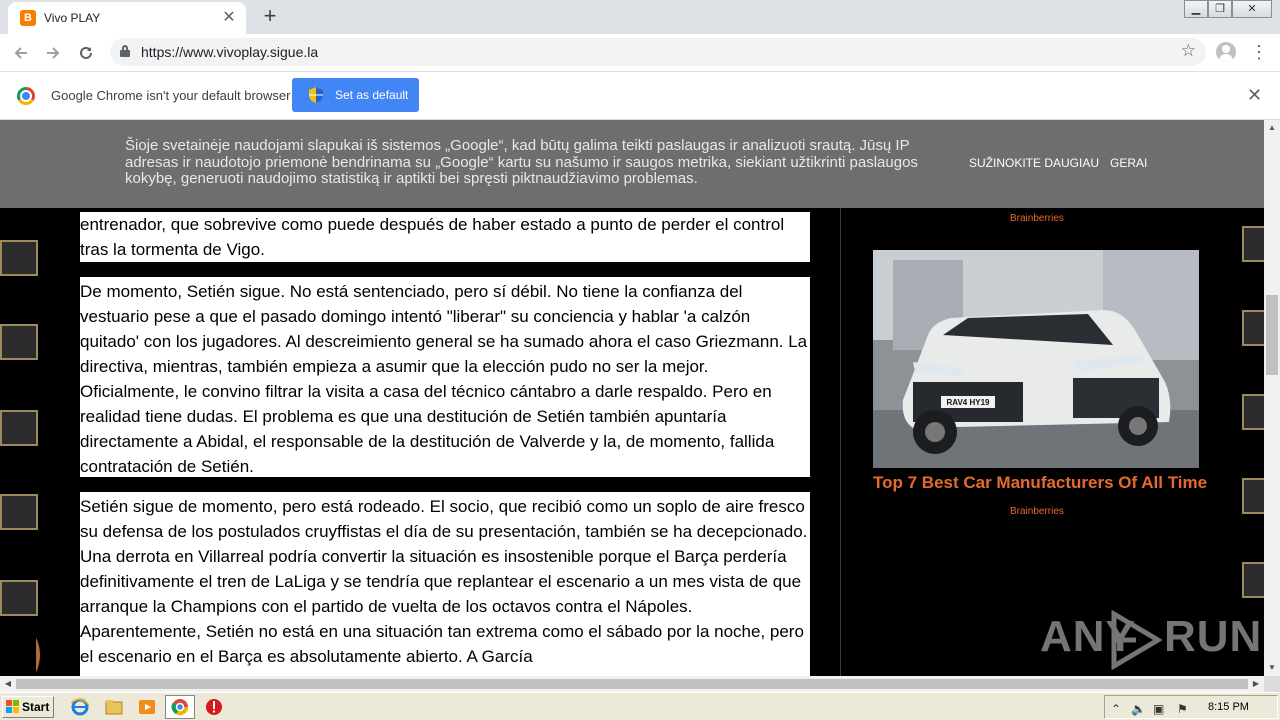 The height and width of the screenshot is (720, 1280). Describe the element at coordinates (1259, 52) in the screenshot. I see `chrome-menu-icon: ⋮` at that location.